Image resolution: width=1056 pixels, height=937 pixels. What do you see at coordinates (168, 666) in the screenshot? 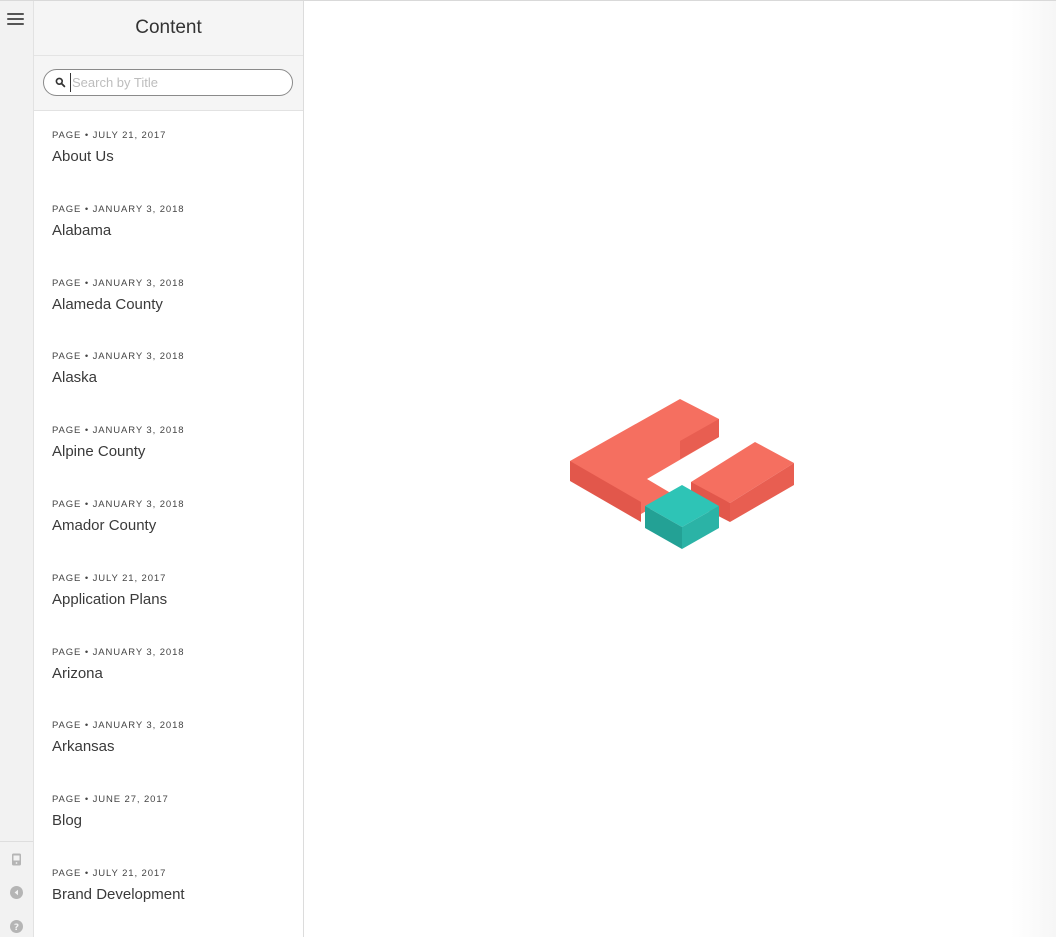
I see `list-item: PAGE • JANUARY 3, 2018 Arizona` at bounding box center [168, 666].